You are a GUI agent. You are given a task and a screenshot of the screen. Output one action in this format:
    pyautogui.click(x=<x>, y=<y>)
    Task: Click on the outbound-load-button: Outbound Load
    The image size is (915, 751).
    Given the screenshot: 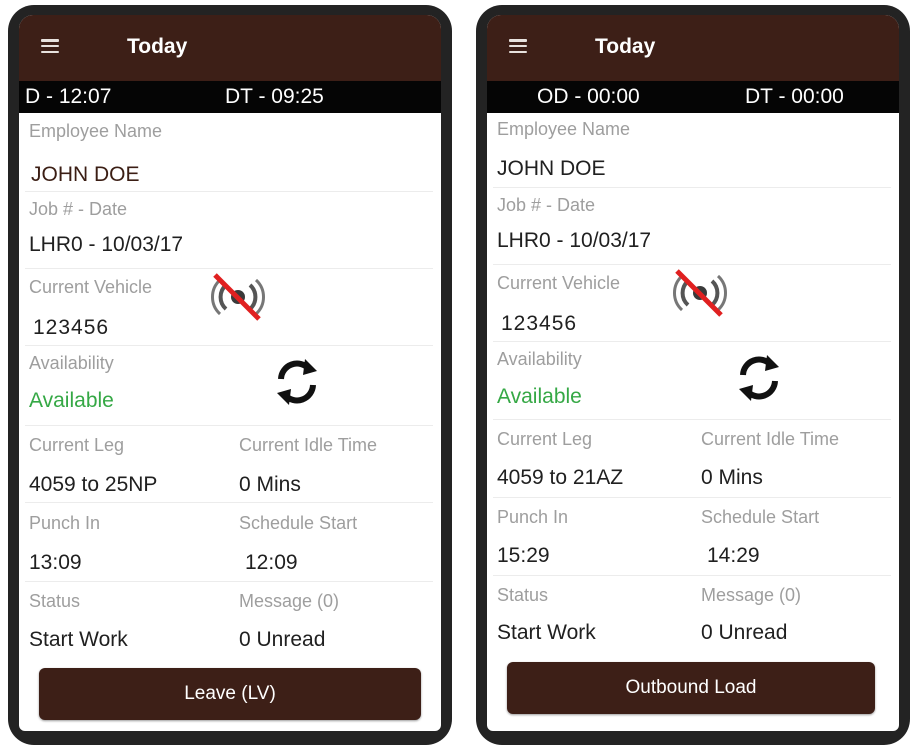 What is the action you would take?
    pyautogui.click(x=691, y=688)
    